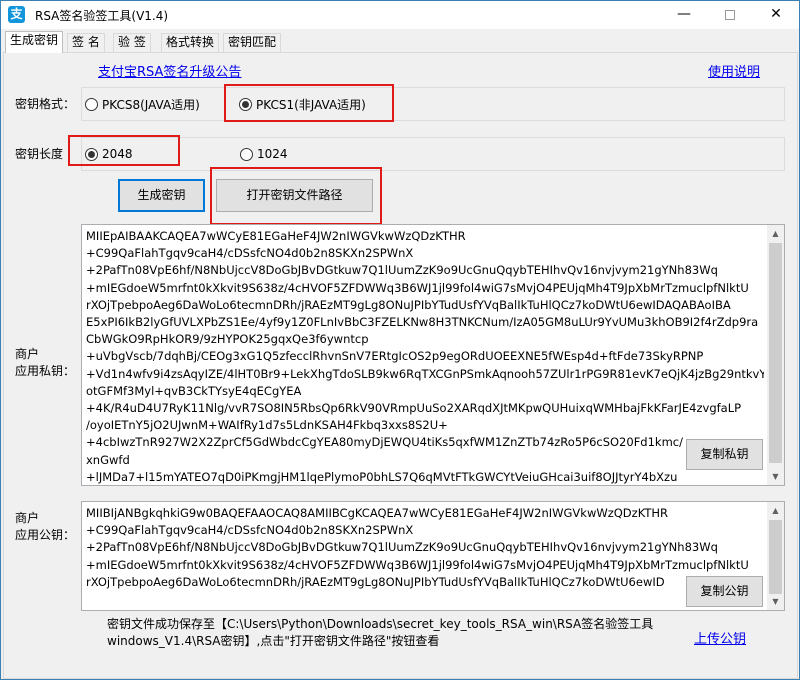 This screenshot has height=680, width=800. What do you see at coordinates (684, 15) in the screenshot?
I see `minimize-button: —` at bounding box center [684, 15].